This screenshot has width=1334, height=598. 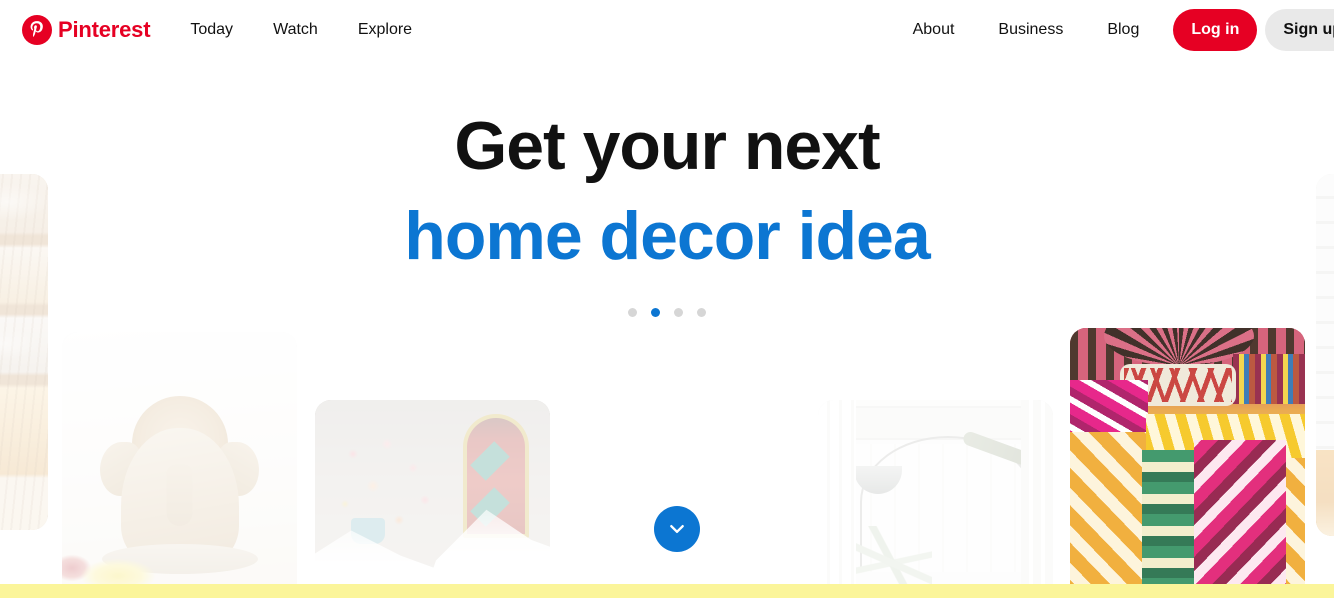 What do you see at coordinates (385, 30) in the screenshot?
I see `nav-item-explore: Explore` at bounding box center [385, 30].